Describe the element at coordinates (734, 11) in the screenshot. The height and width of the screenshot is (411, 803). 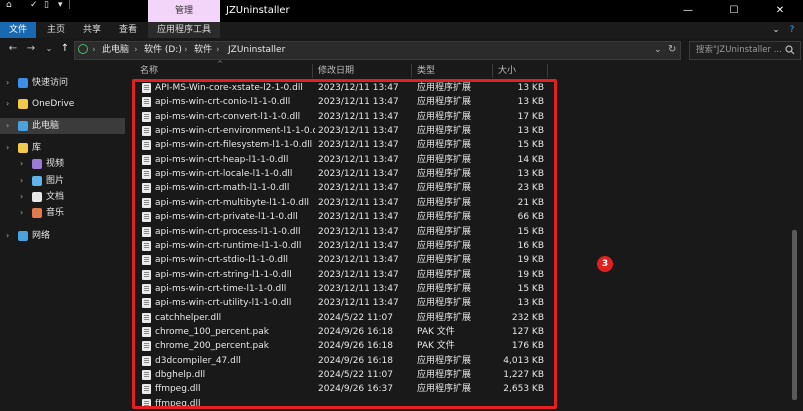
I see `maximize-button: ☐` at that location.